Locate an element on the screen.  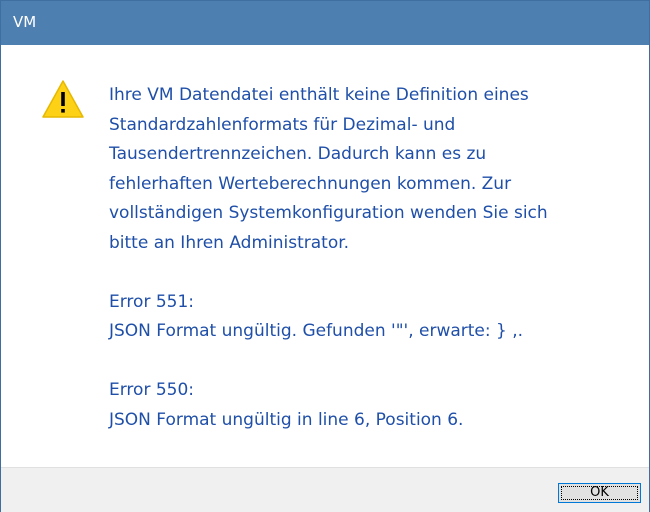
error-code: Error 550: is located at coordinates (152, 390).